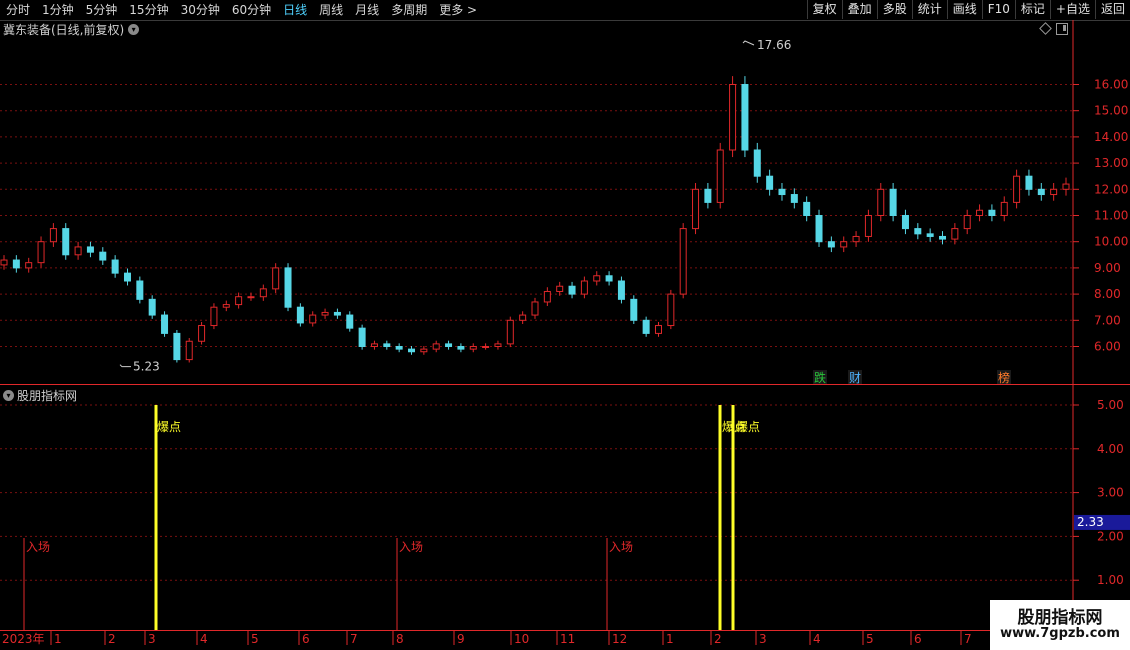  Describe the element at coordinates (820, 377) in the screenshot. I see `event-tag-0: 跌` at that location.